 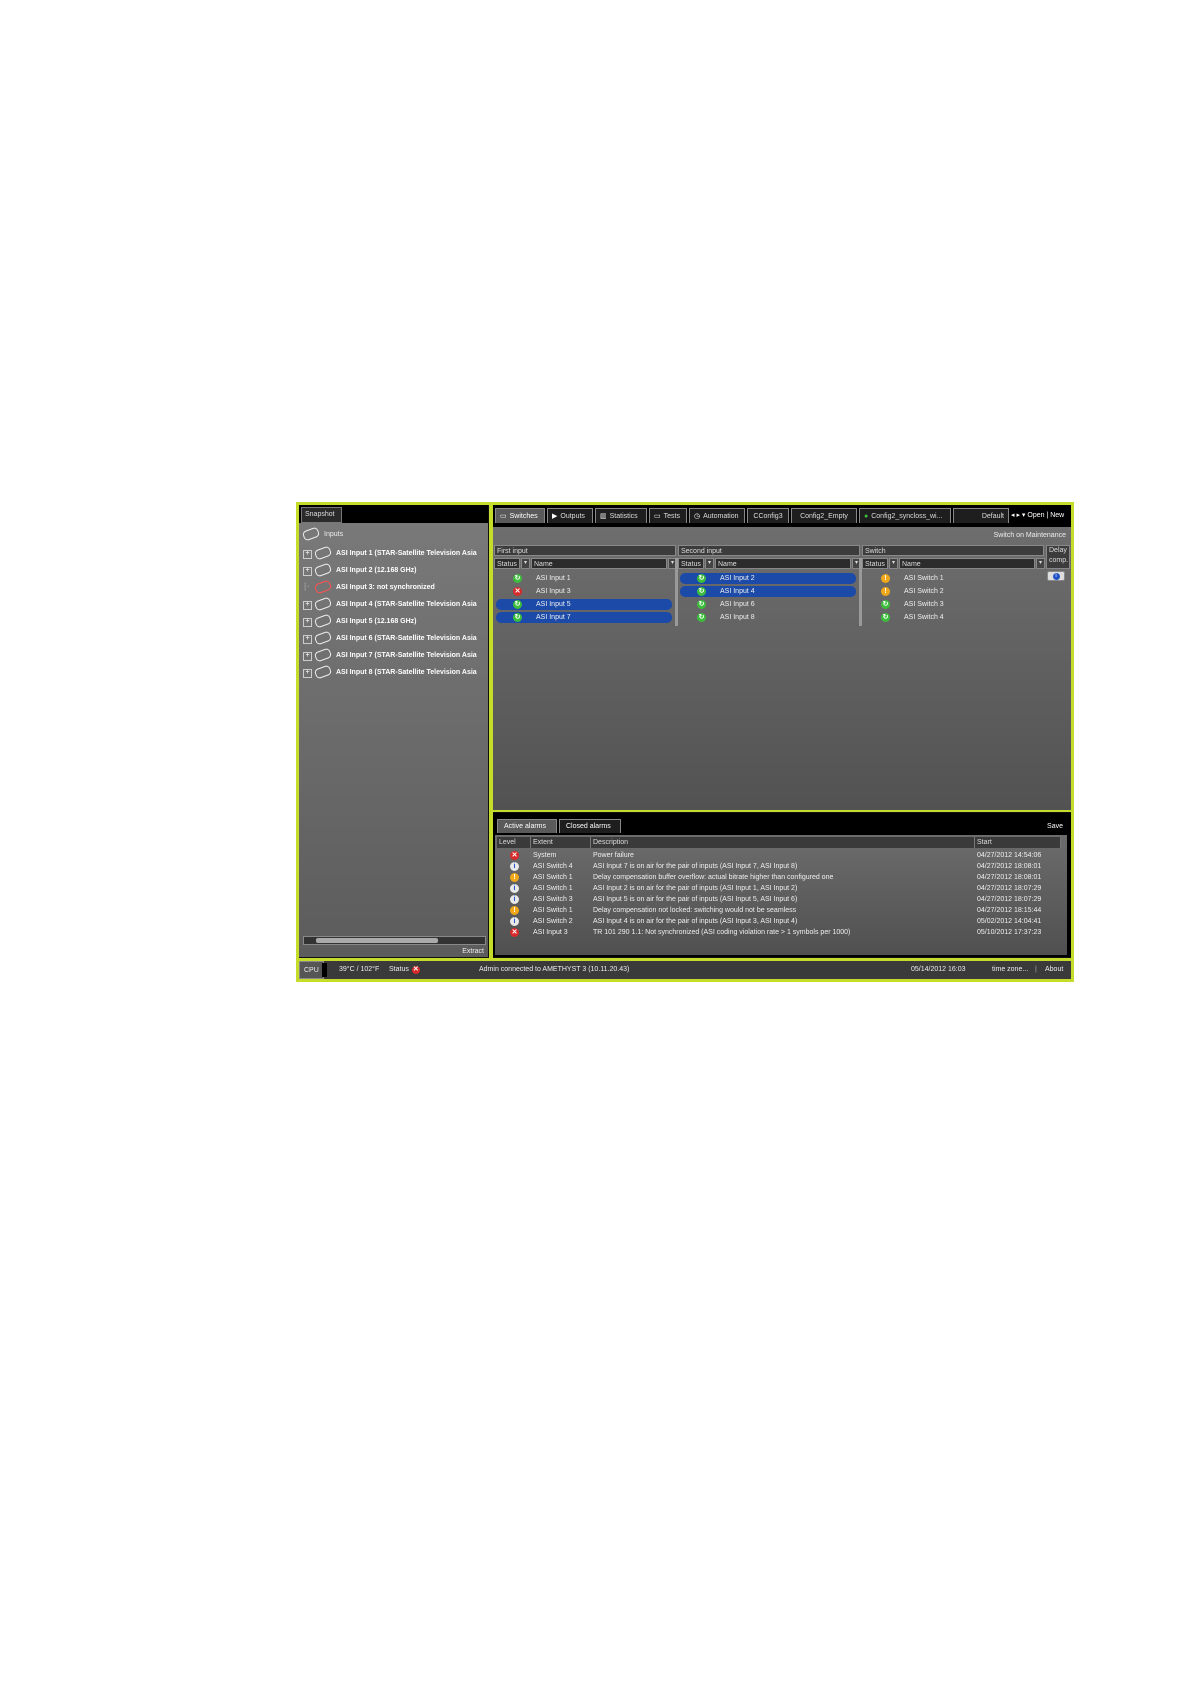 I want to click on tree-root-inputs: Inputs, so click(x=322, y=534).